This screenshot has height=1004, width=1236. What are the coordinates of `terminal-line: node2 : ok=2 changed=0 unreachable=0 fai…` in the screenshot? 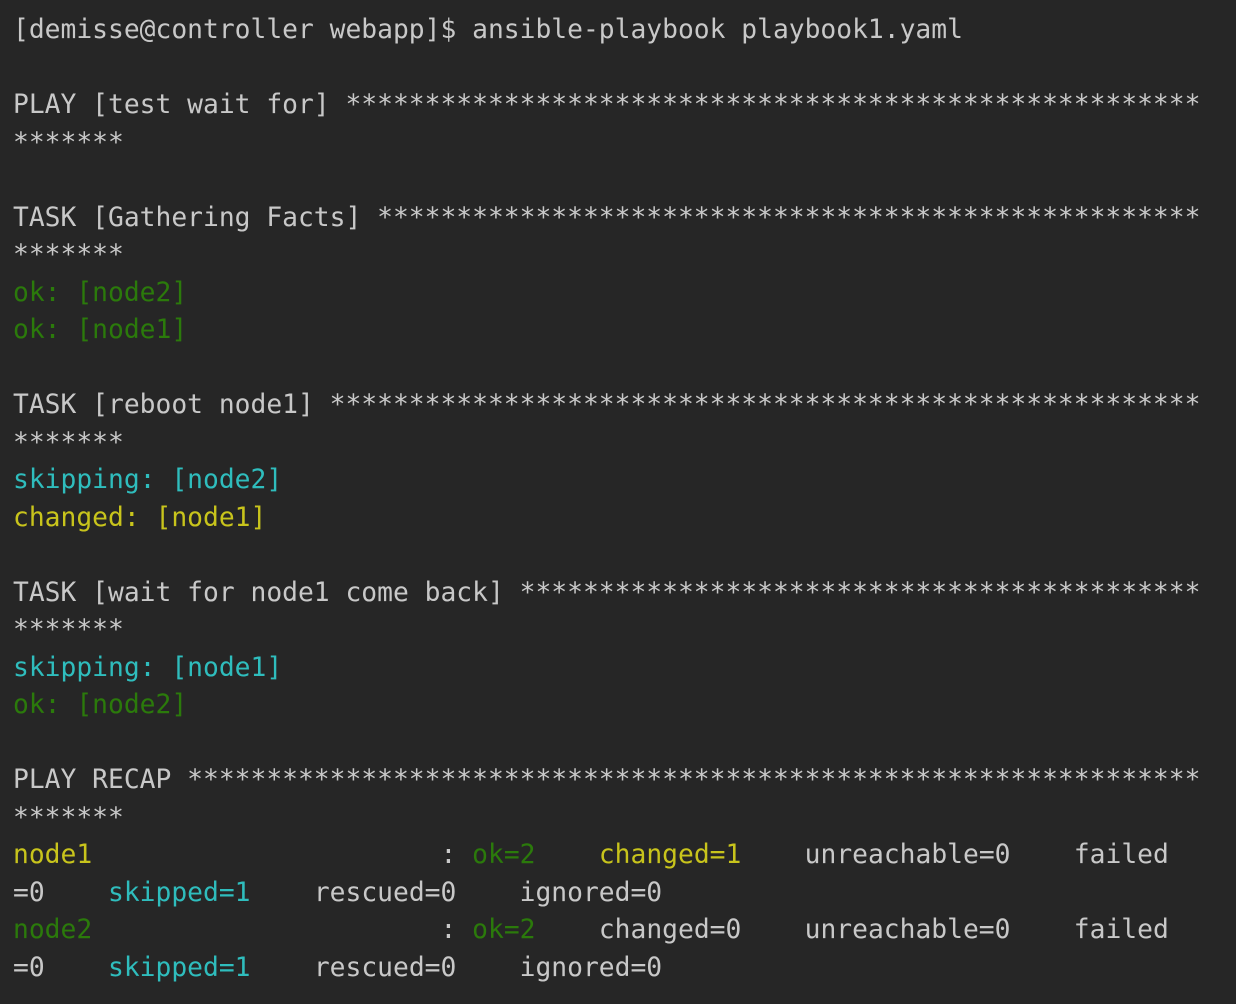 It's located at (624, 931).